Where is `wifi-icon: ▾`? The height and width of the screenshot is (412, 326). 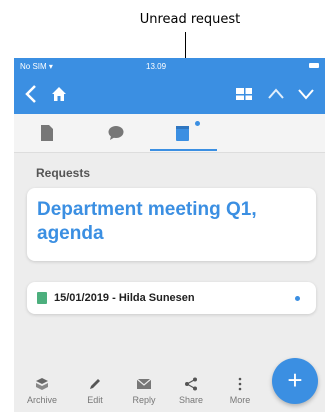 wifi-icon: ▾ is located at coordinates (50, 66).